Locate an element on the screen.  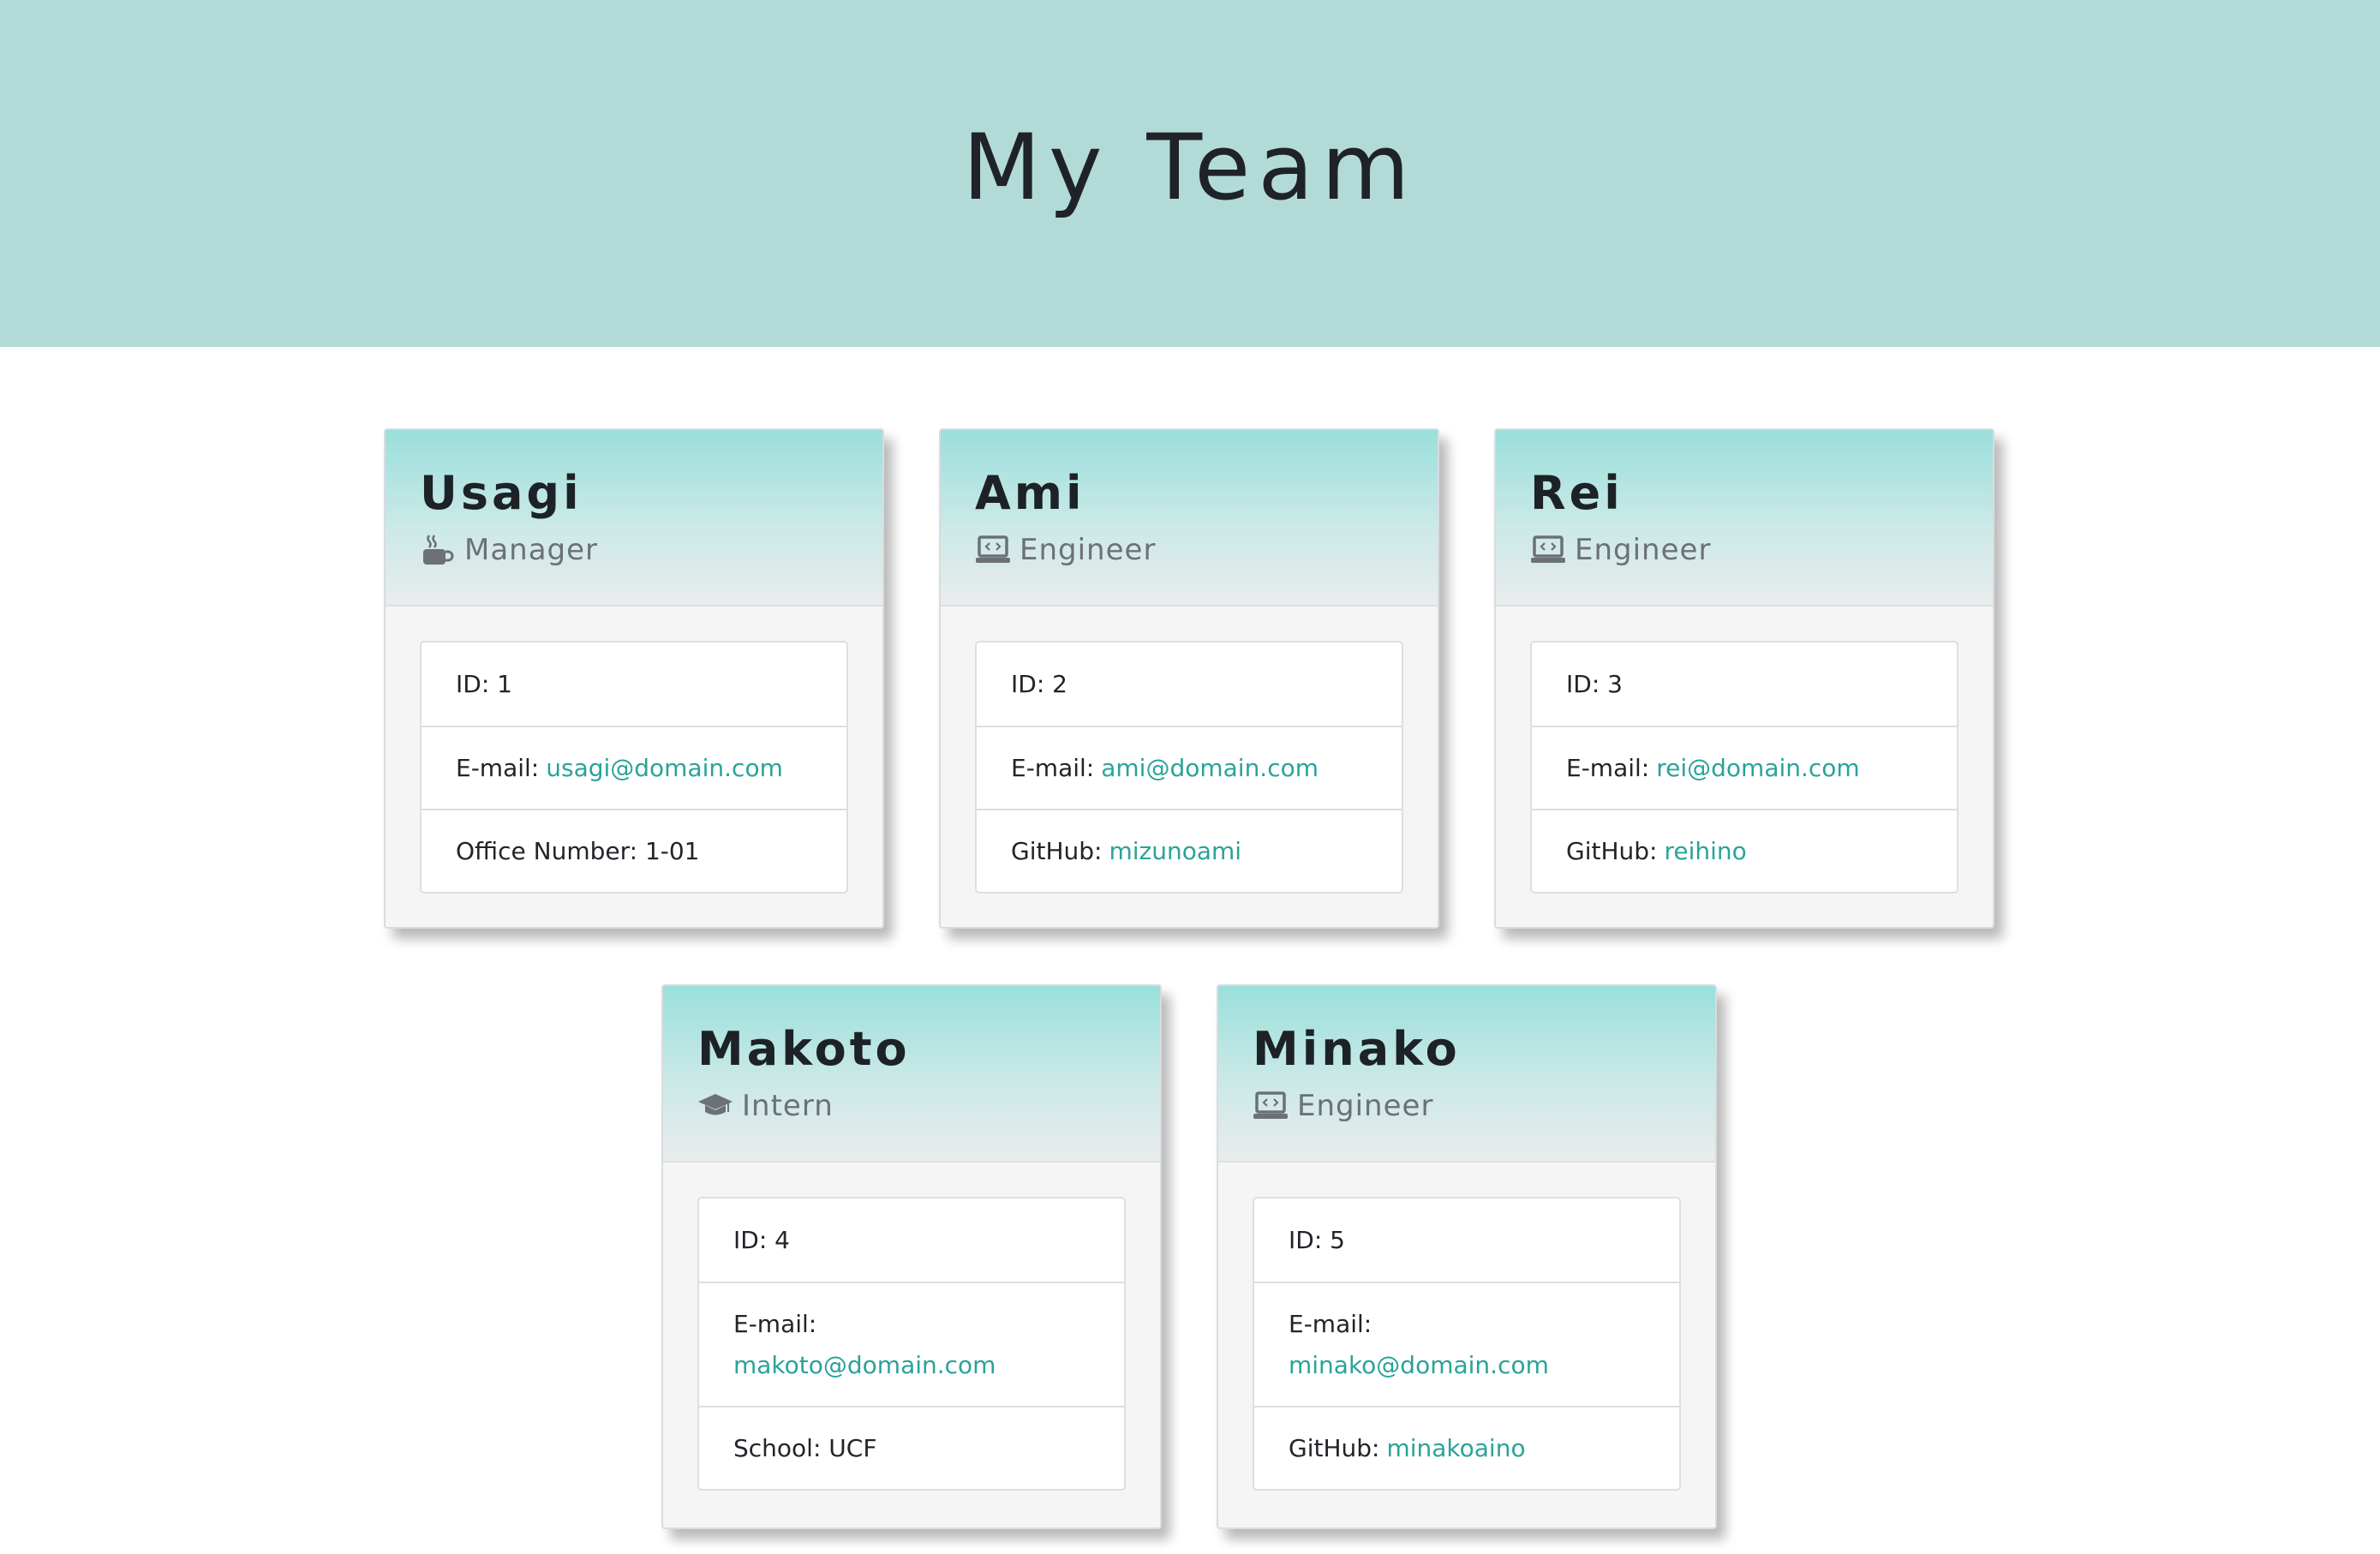
github-row: GitHub: mizunoami is located at coordinates (1189, 850).